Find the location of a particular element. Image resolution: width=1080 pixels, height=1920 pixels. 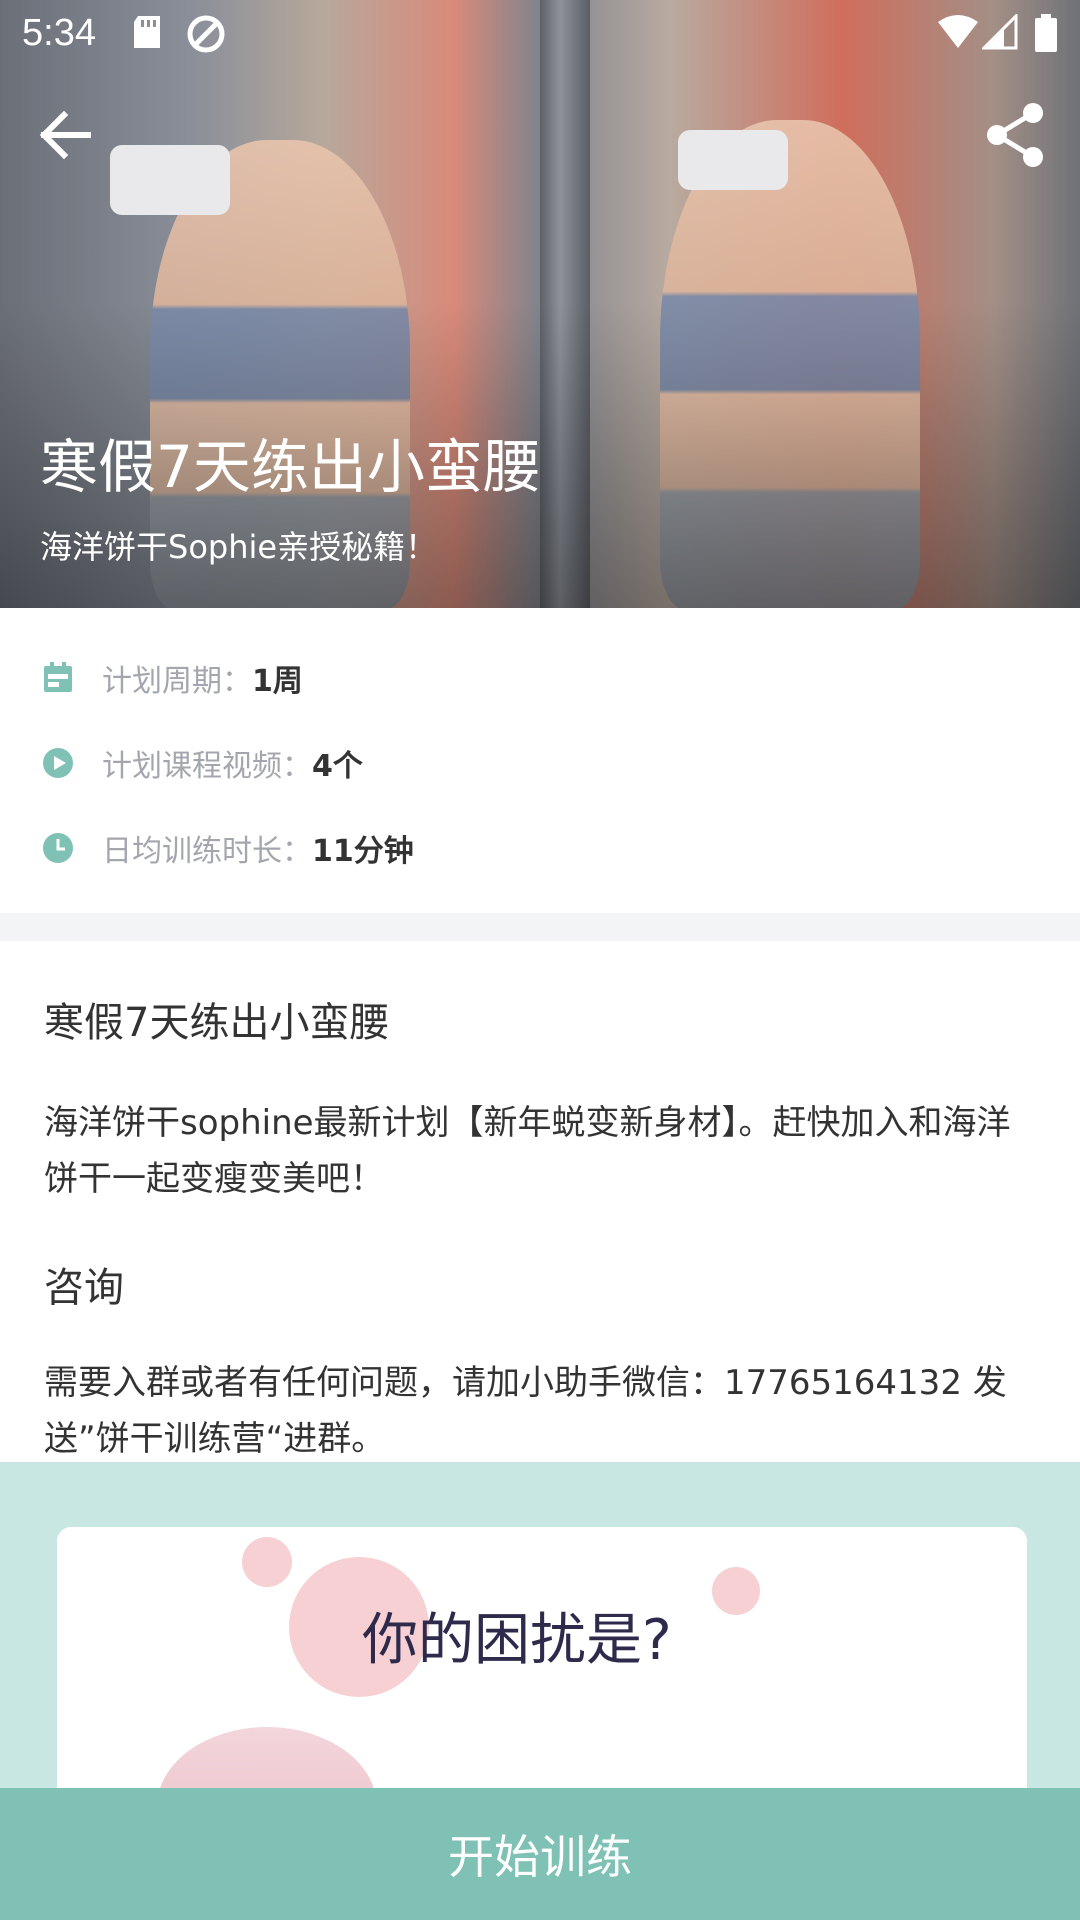

info-value: 4个 is located at coordinates (337, 766).